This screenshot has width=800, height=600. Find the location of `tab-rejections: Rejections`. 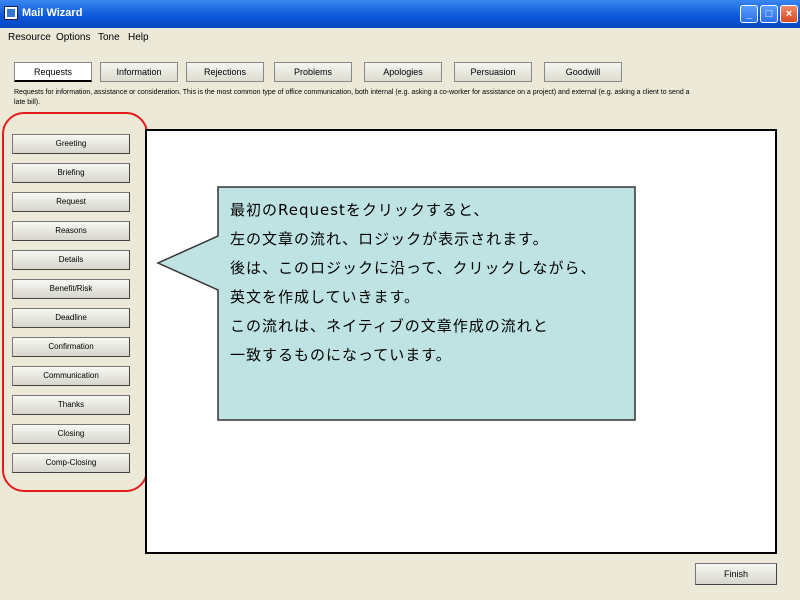

tab-rejections: Rejections is located at coordinates (225, 72).